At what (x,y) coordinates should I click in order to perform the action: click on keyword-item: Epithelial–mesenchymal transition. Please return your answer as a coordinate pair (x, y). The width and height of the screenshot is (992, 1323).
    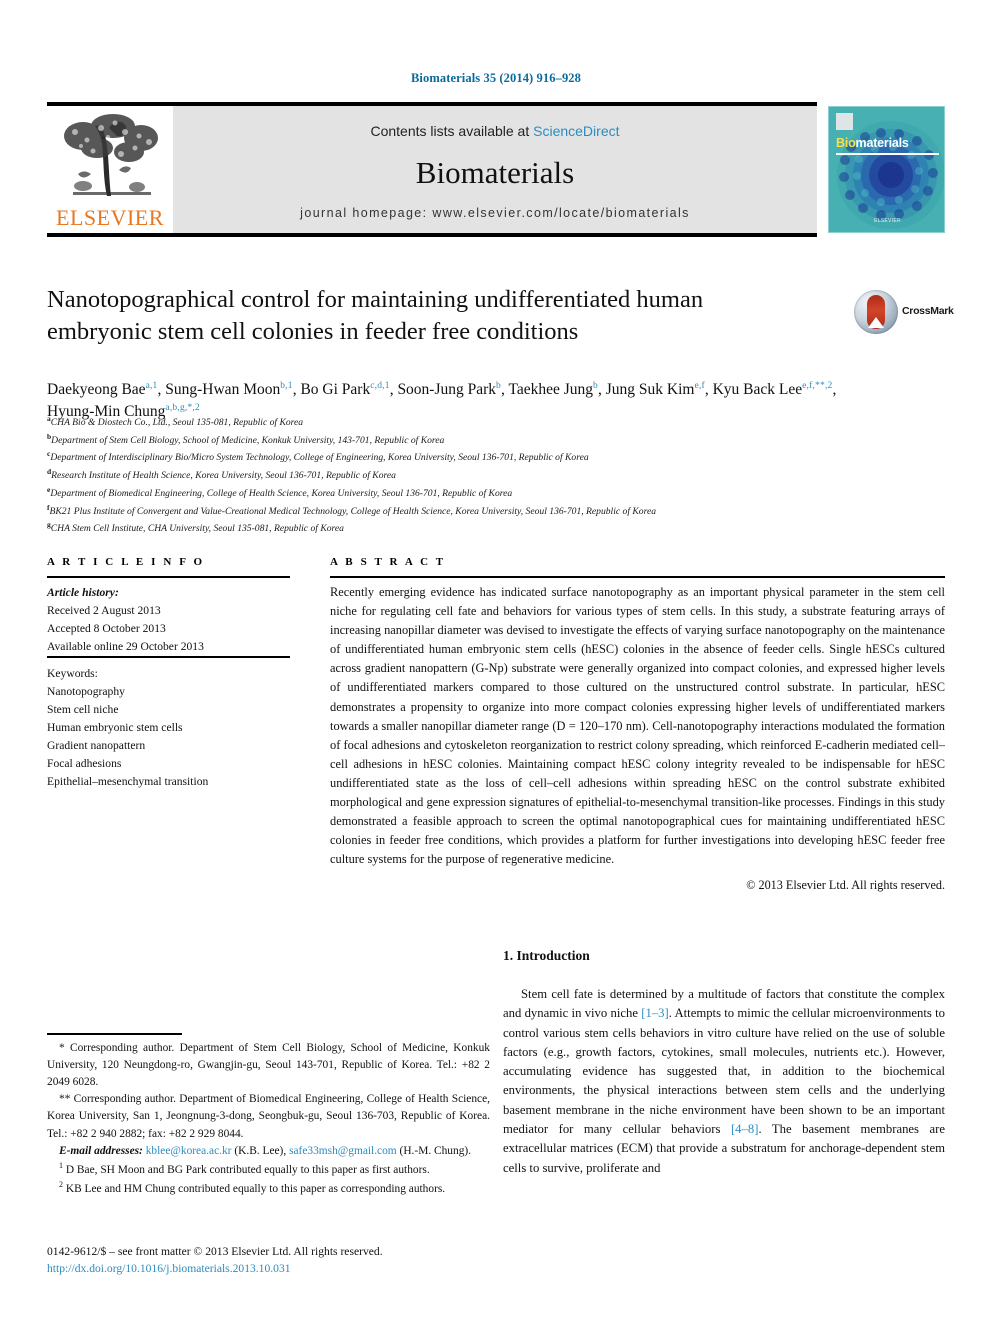
    Looking at the image, I should click on (128, 782).